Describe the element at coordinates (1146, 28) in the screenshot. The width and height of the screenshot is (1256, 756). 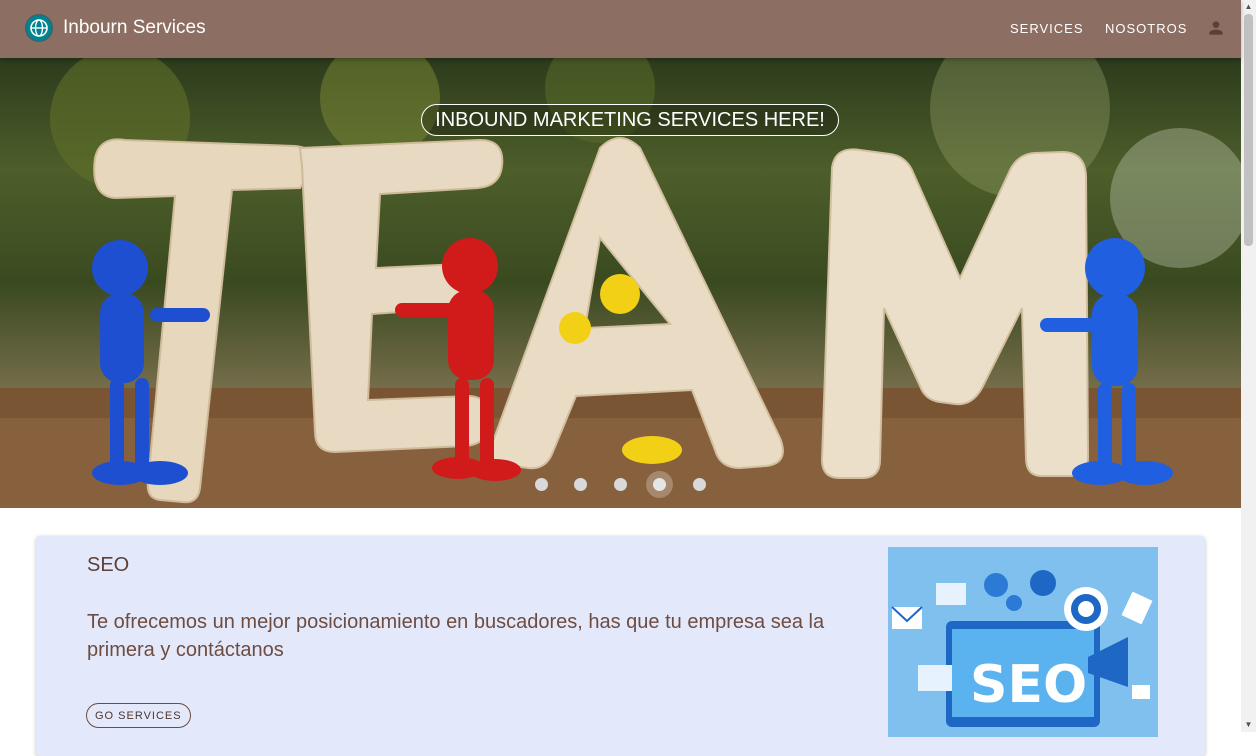
I see `nav-nosotros-button: NOSOTROS` at that location.